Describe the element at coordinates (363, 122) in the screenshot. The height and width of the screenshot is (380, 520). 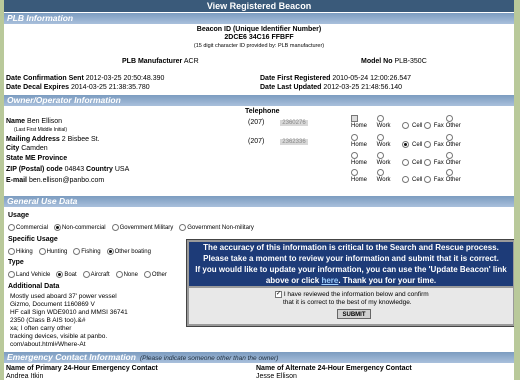
I see `phone-1-type-home: Home` at that location.